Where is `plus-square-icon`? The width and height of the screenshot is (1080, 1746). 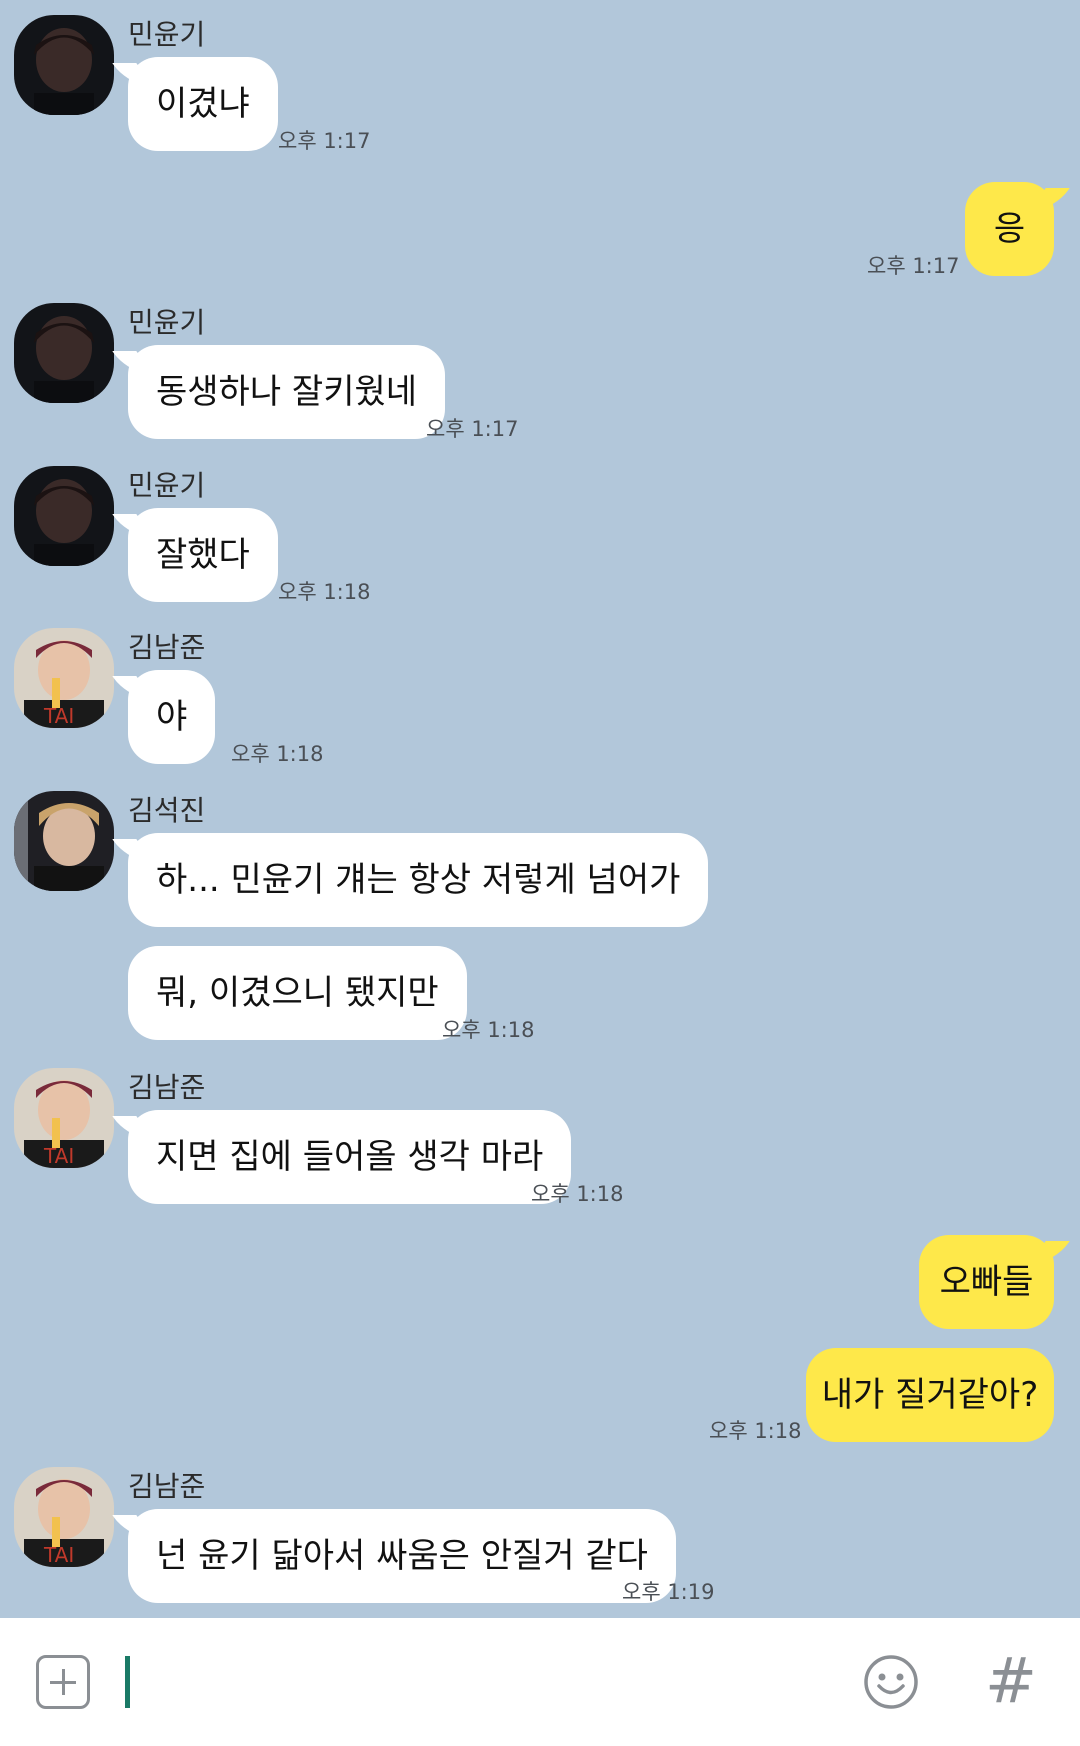
plus-square-icon is located at coordinates (63, 1682).